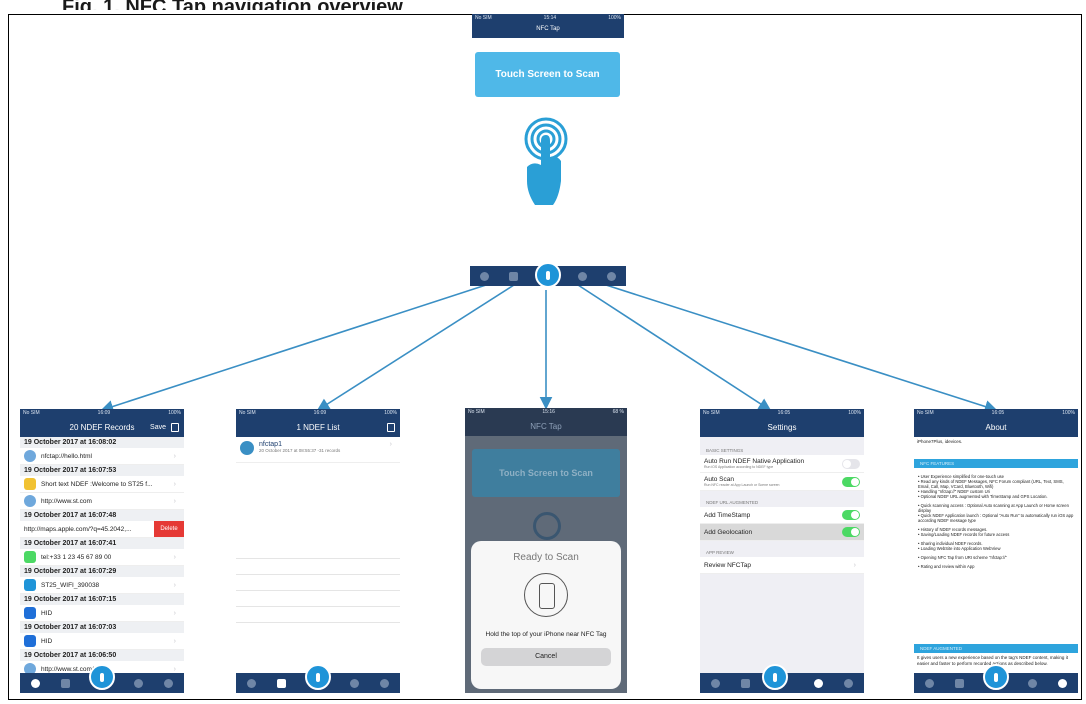 This screenshot has width=1086, height=704. What do you see at coordinates (102, 442) in the screenshot?
I see `date-header: 19 October 2017 at 16:08:02` at bounding box center [102, 442].